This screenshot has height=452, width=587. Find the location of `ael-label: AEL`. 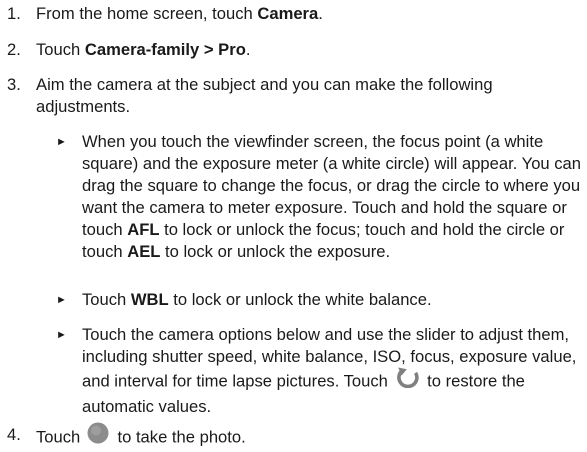

ael-label: AEL is located at coordinates (144, 251).